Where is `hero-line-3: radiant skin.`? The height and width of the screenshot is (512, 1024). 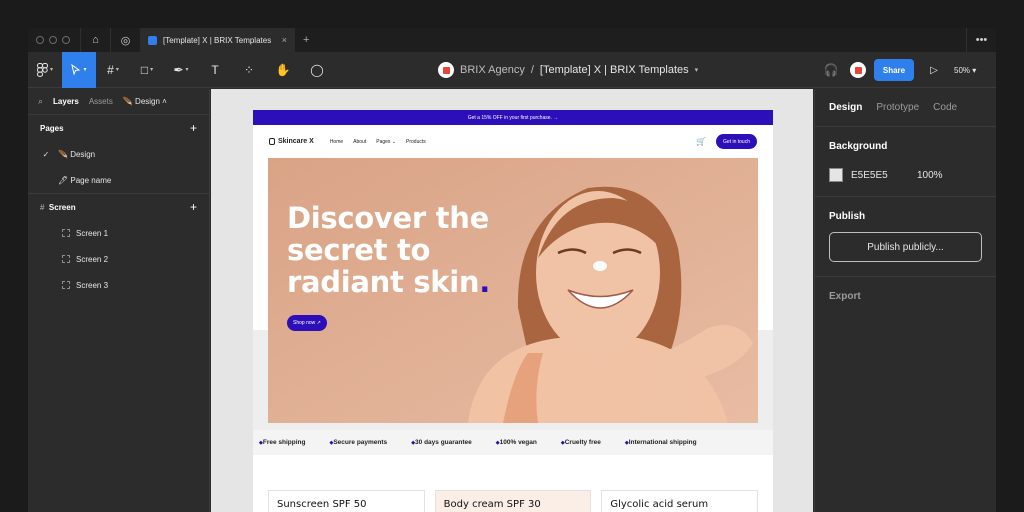 hero-line-3: radiant skin. is located at coordinates (388, 282).